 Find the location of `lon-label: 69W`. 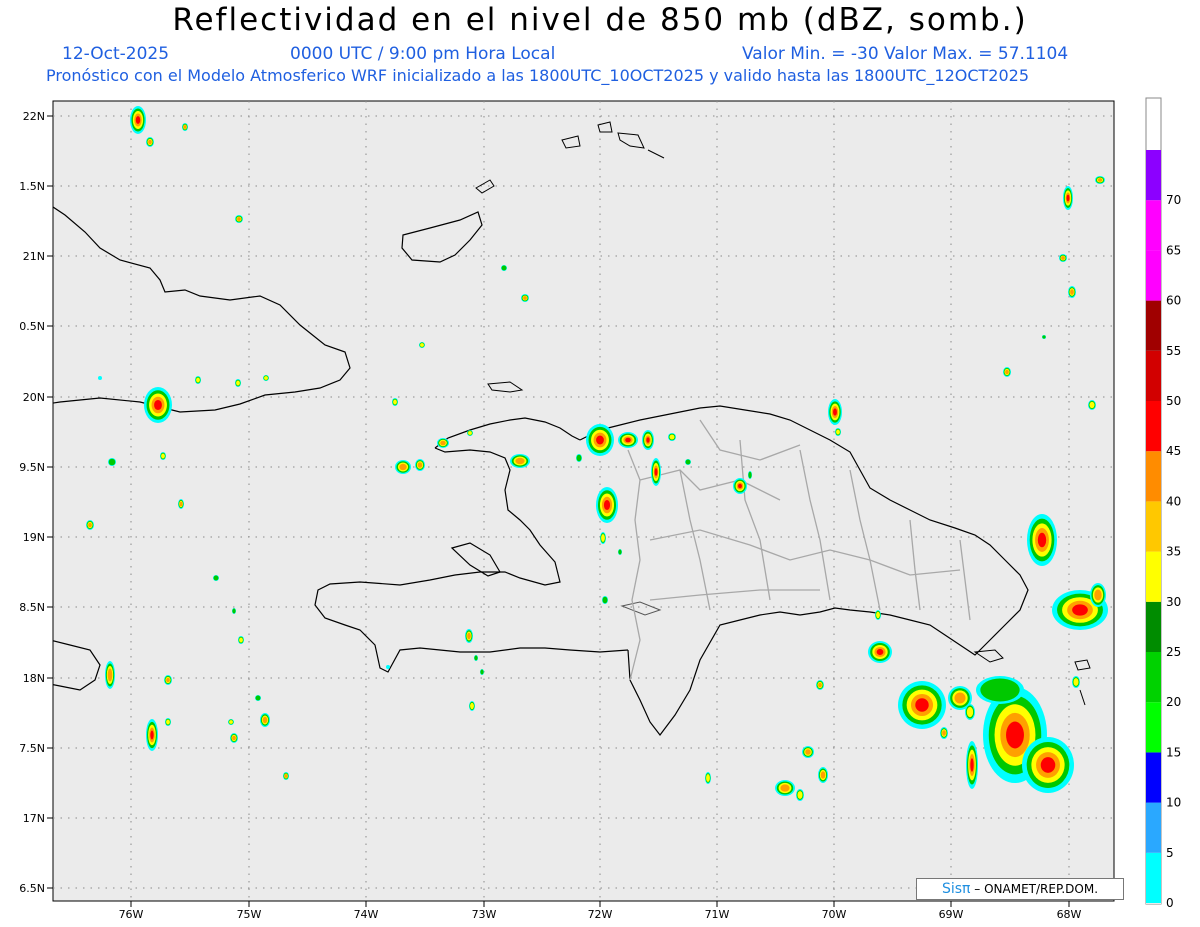

lon-label: 69W is located at coordinates (951, 914).